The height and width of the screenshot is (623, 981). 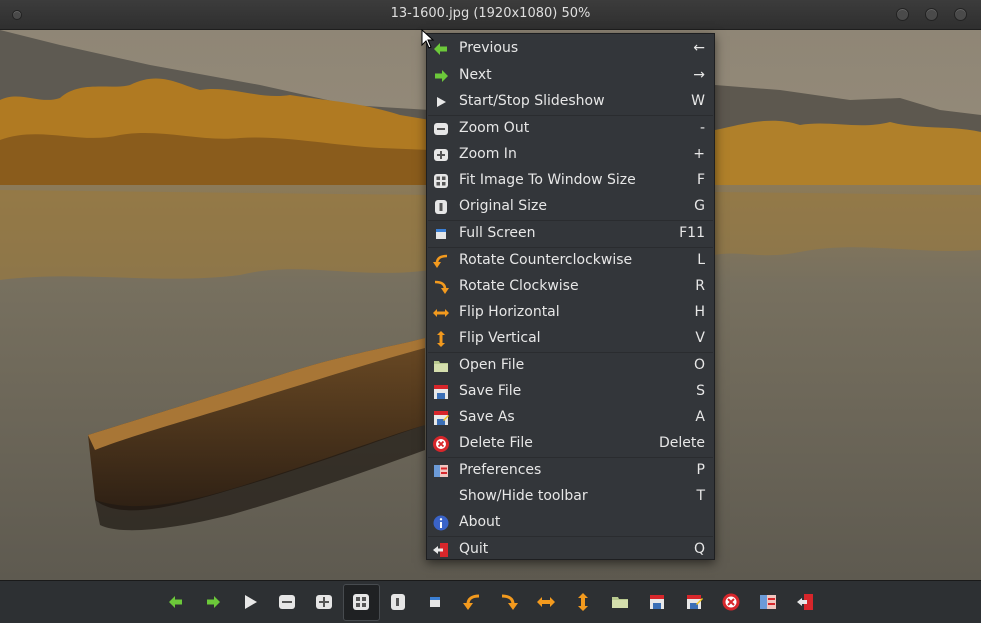 What do you see at coordinates (960, 14) in the screenshot?
I see `close-button` at bounding box center [960, 14].